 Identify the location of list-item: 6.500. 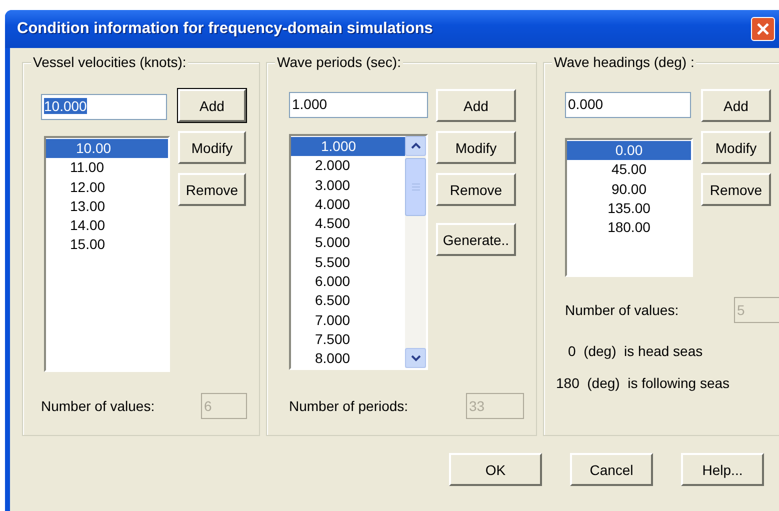
(348, 301).